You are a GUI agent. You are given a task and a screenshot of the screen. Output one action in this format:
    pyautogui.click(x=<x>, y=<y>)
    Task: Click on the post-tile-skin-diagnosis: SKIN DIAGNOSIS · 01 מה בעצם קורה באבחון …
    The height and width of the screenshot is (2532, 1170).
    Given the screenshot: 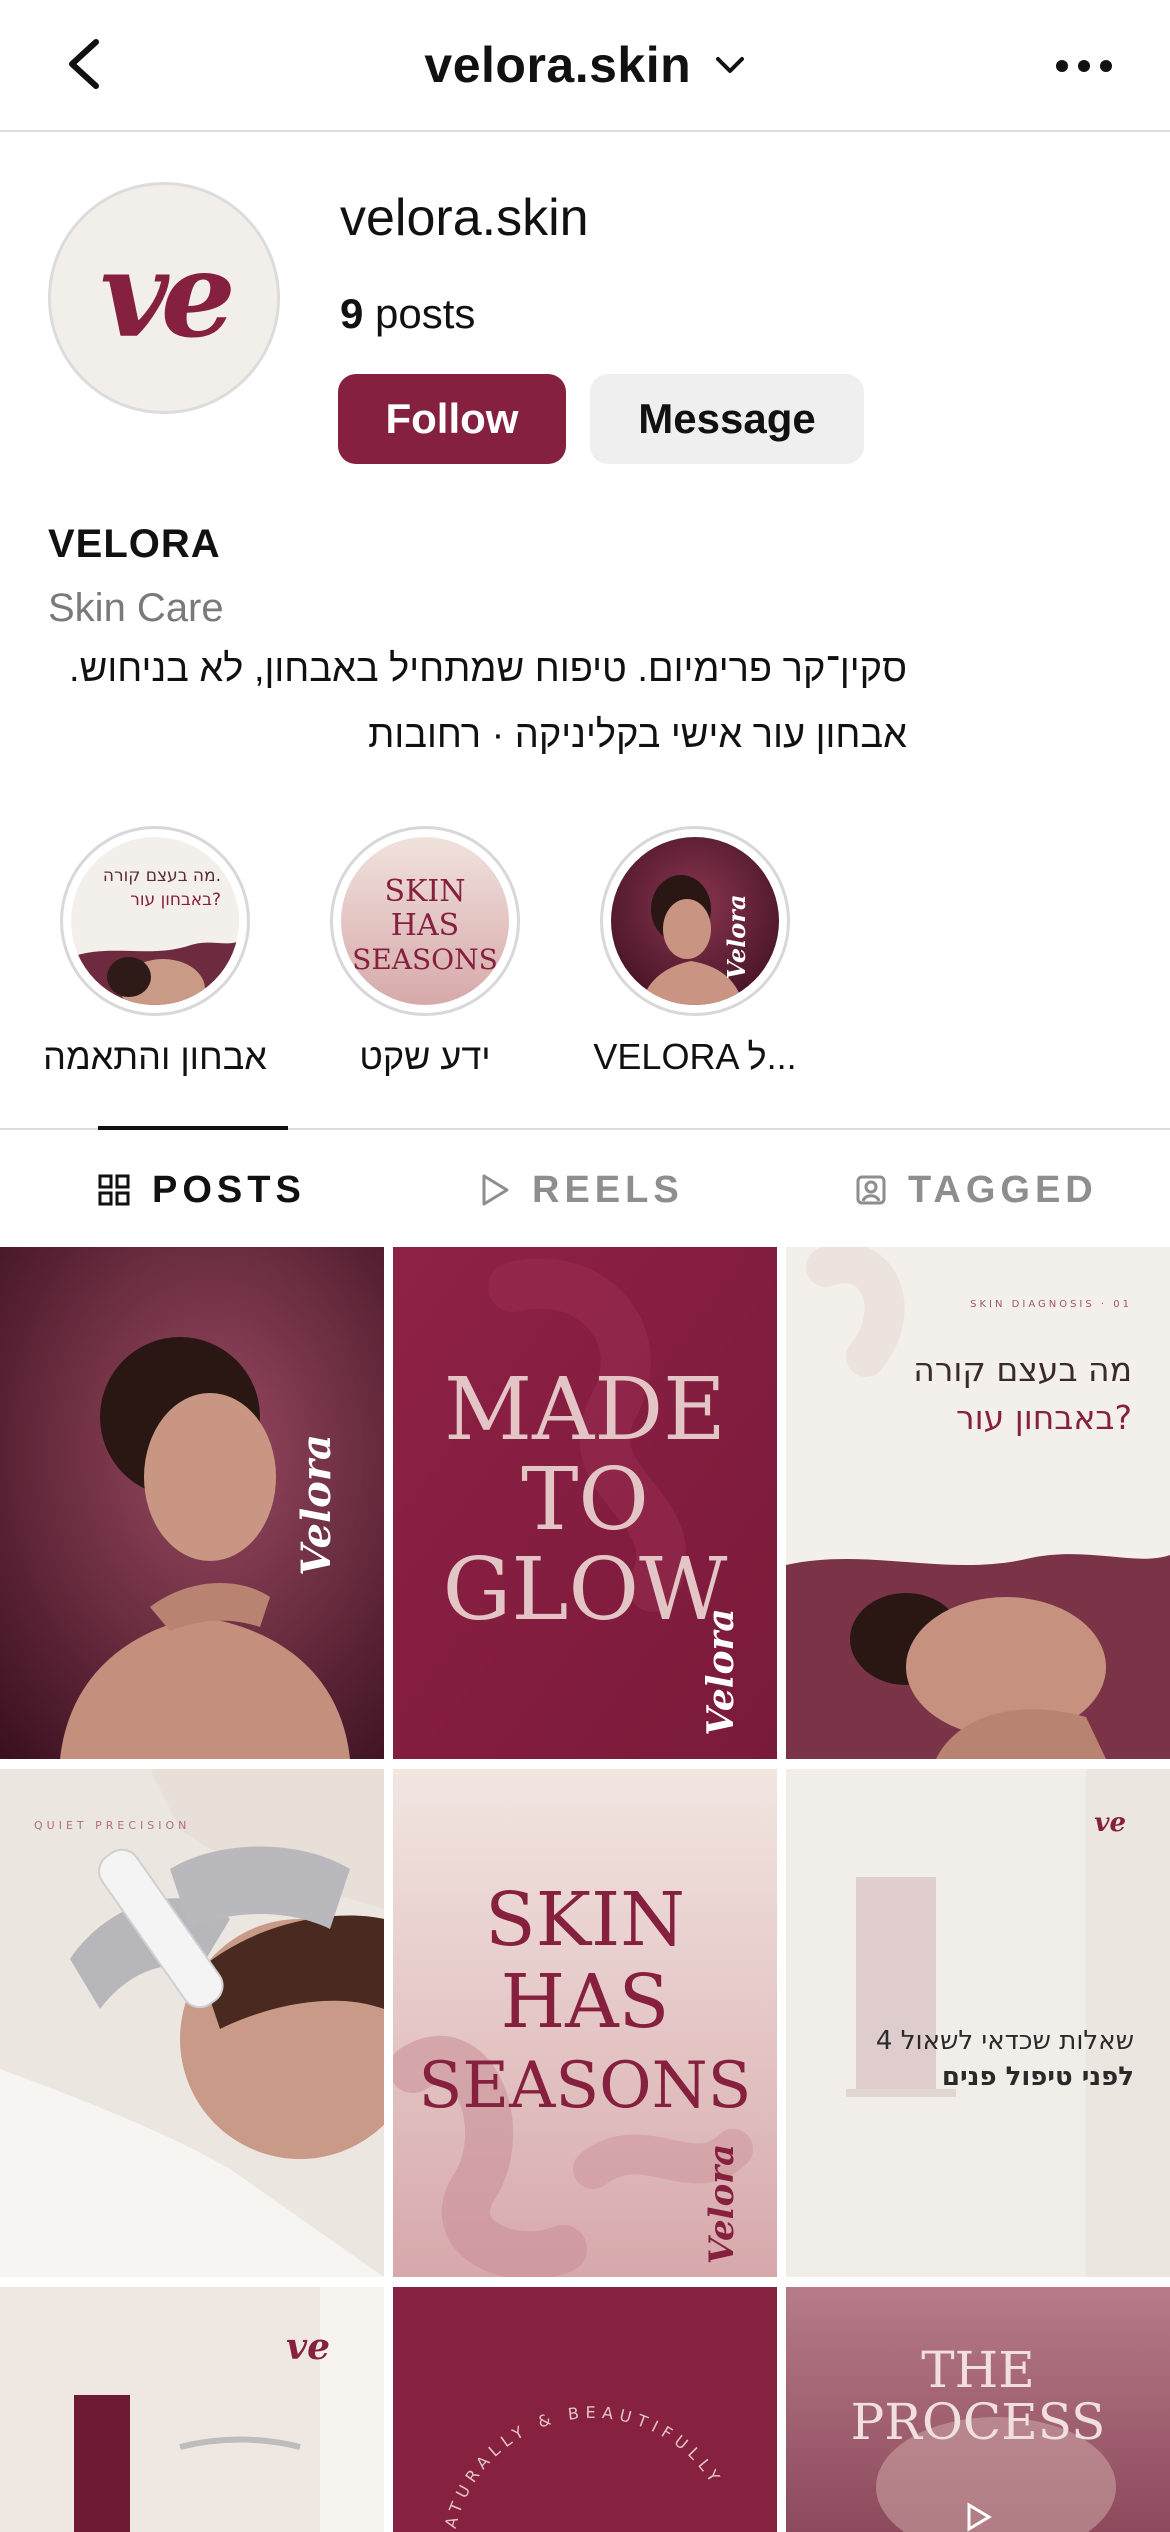 What is the action you would take?
    pyautogui.click(x=978, y=1503)
    